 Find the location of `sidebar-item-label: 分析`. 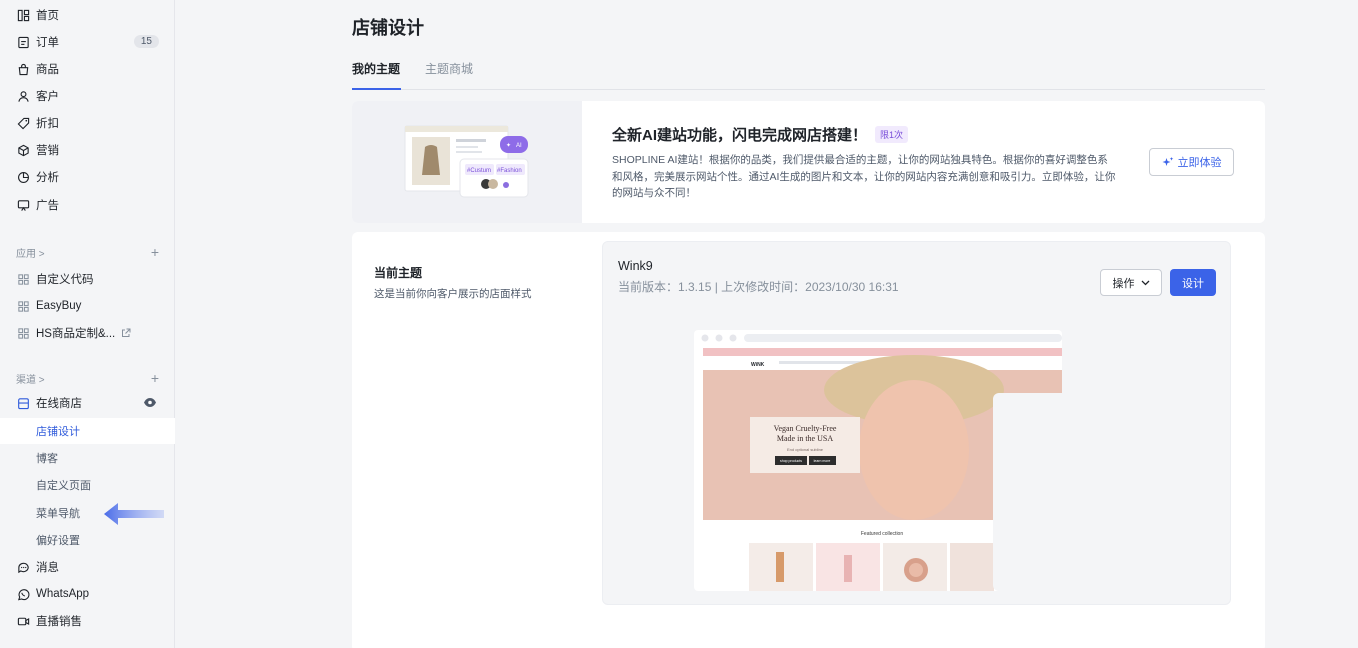

sidebar-item-label: 分析 is located at coordinates (47, 178).